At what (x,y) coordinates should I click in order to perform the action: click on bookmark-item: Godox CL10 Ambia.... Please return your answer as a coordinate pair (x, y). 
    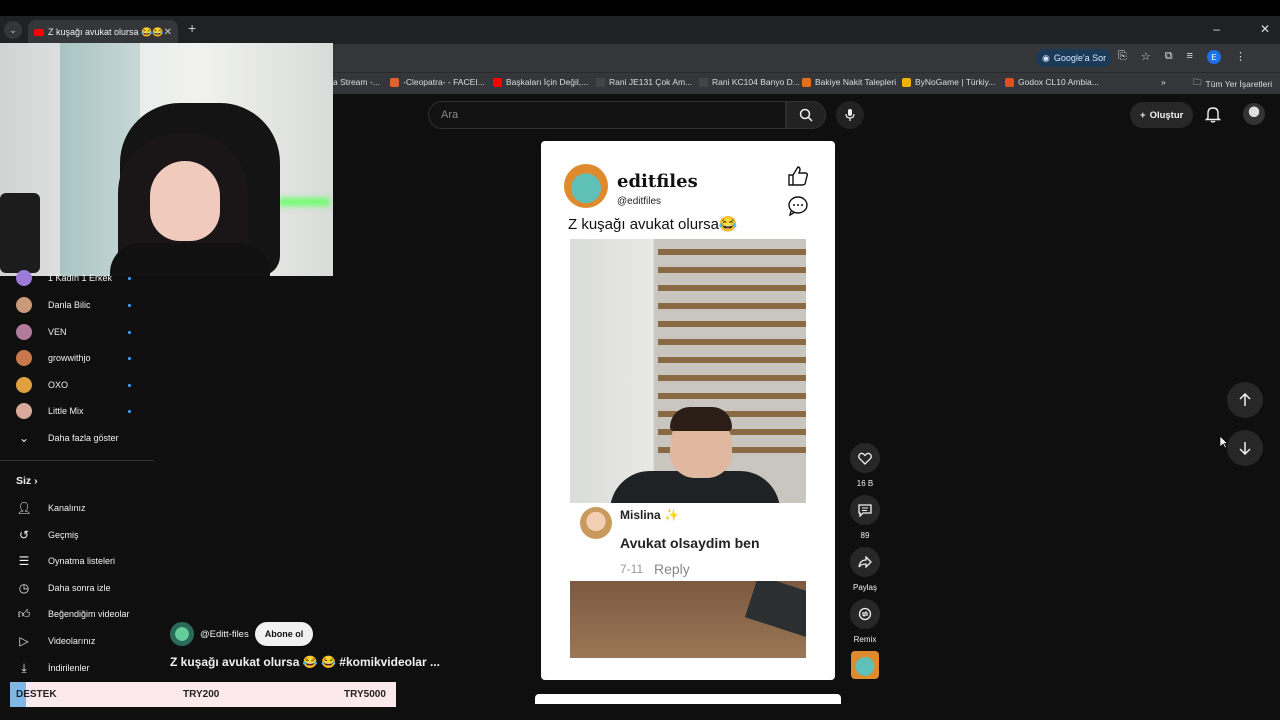
    Looking at the image, I should click on (1052, 82).